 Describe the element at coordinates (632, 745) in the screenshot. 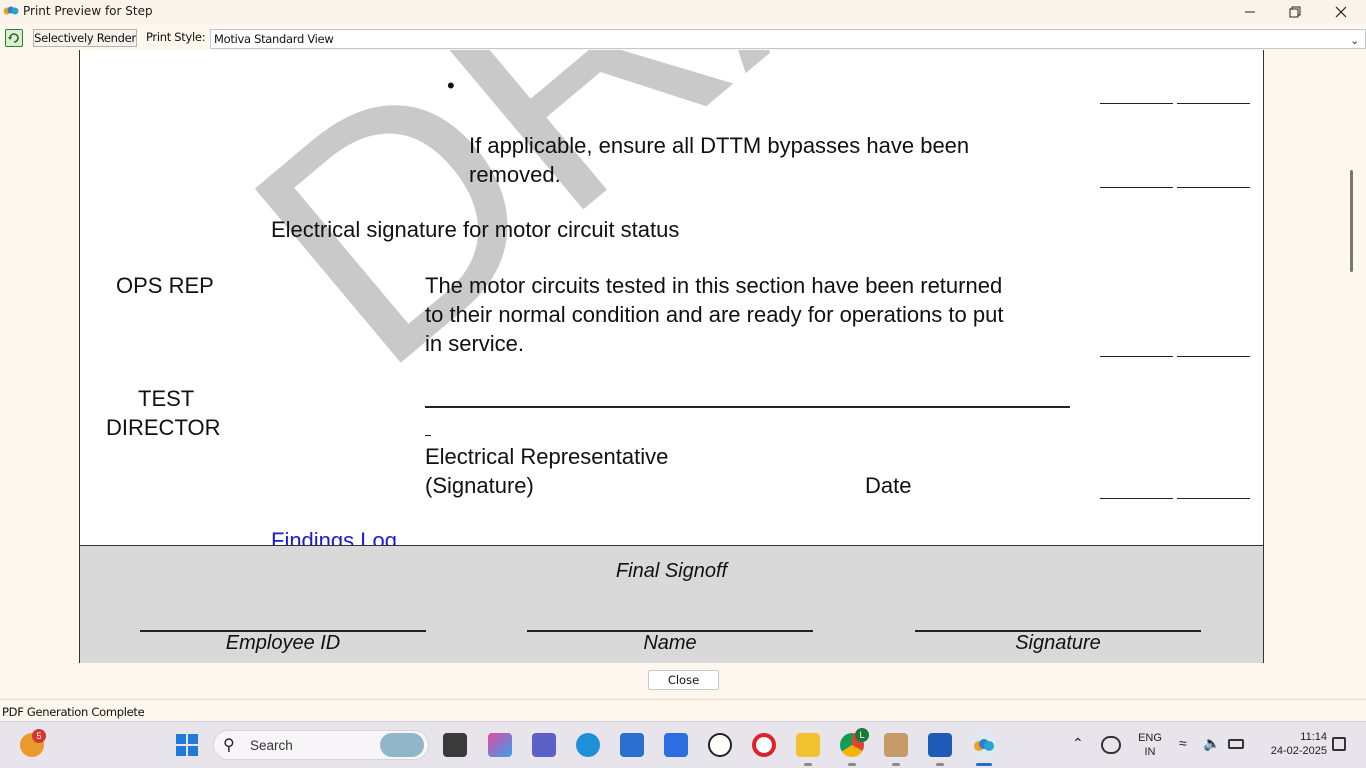

I see `store-icon` at that location.